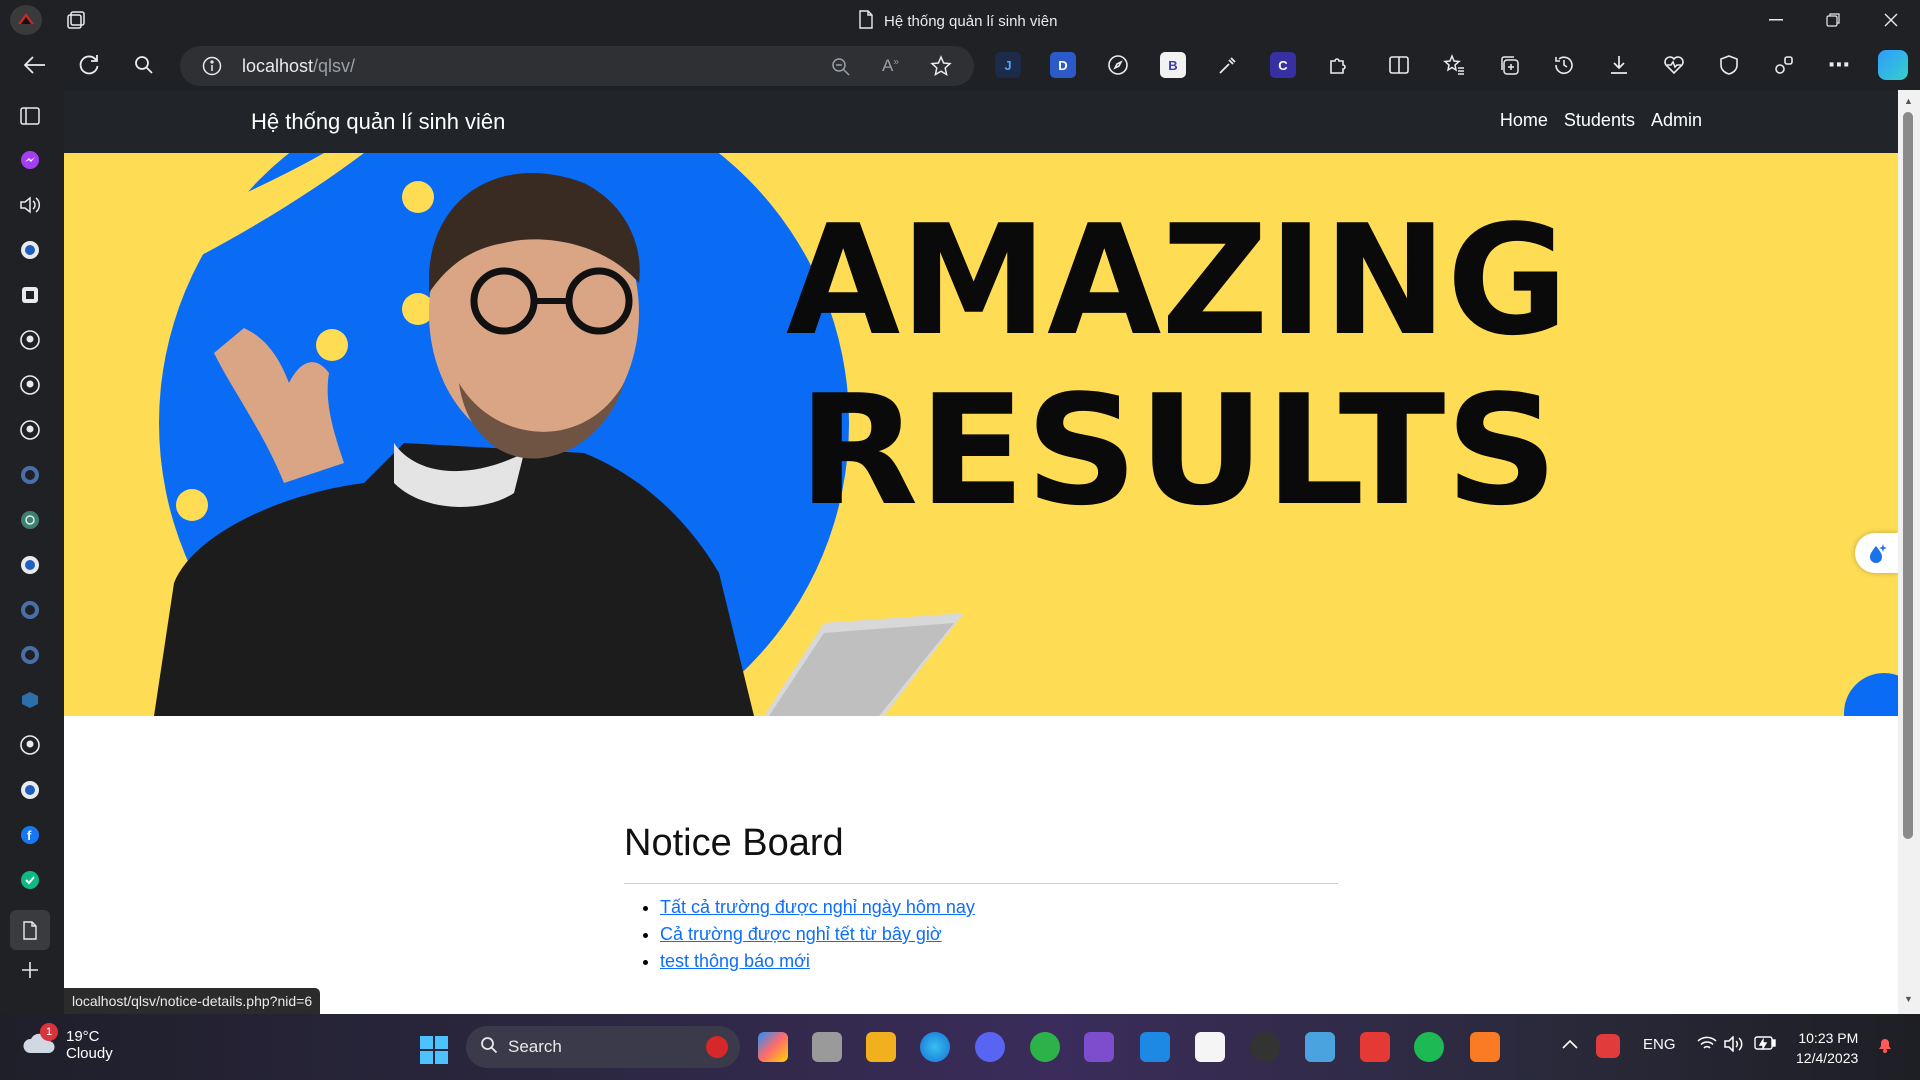 Image resolution: width=1920 pixels, height=1080 pixels. What do you see at coordinates (1454, 65) in the screenshot?
I see `favorites-icon` at bounding box center [1454, 65].